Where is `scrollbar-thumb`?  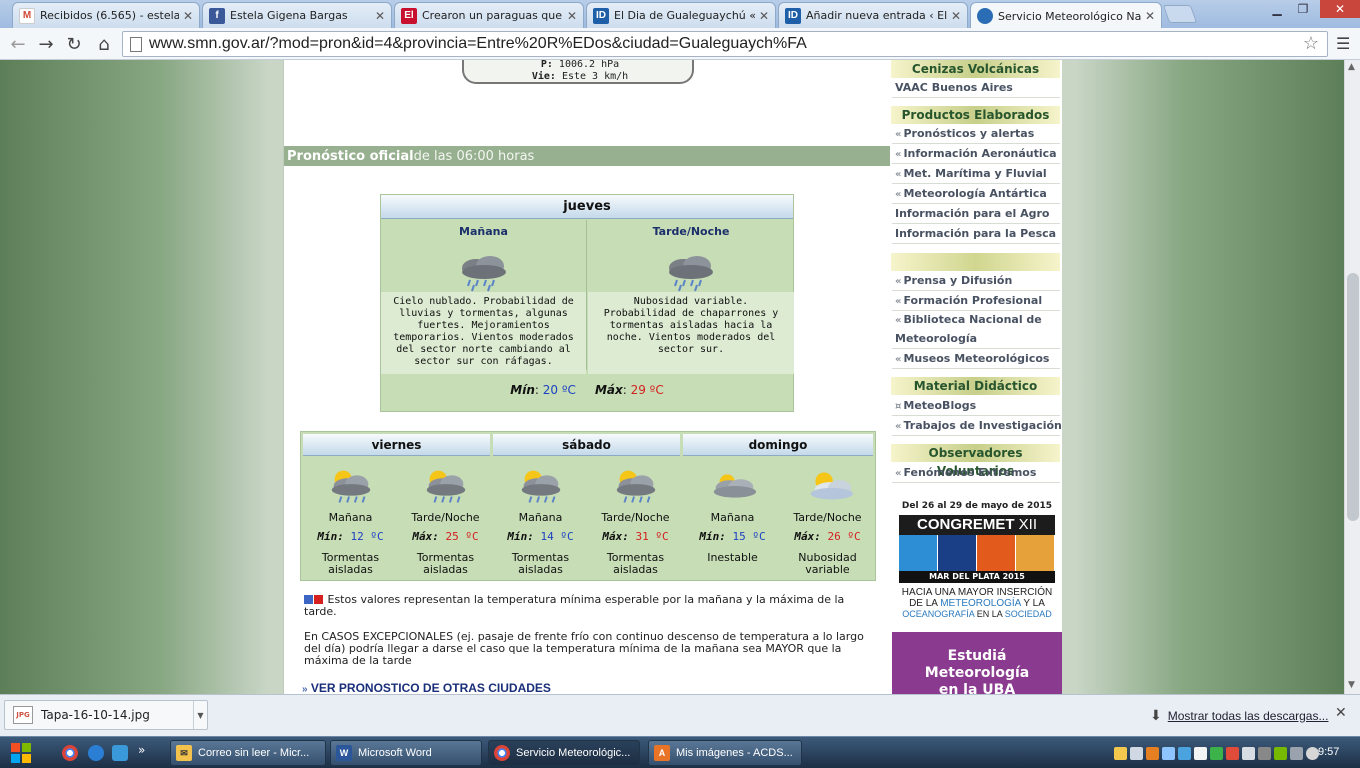 scrollbar-thumb is located at coordinates (1353, 397).